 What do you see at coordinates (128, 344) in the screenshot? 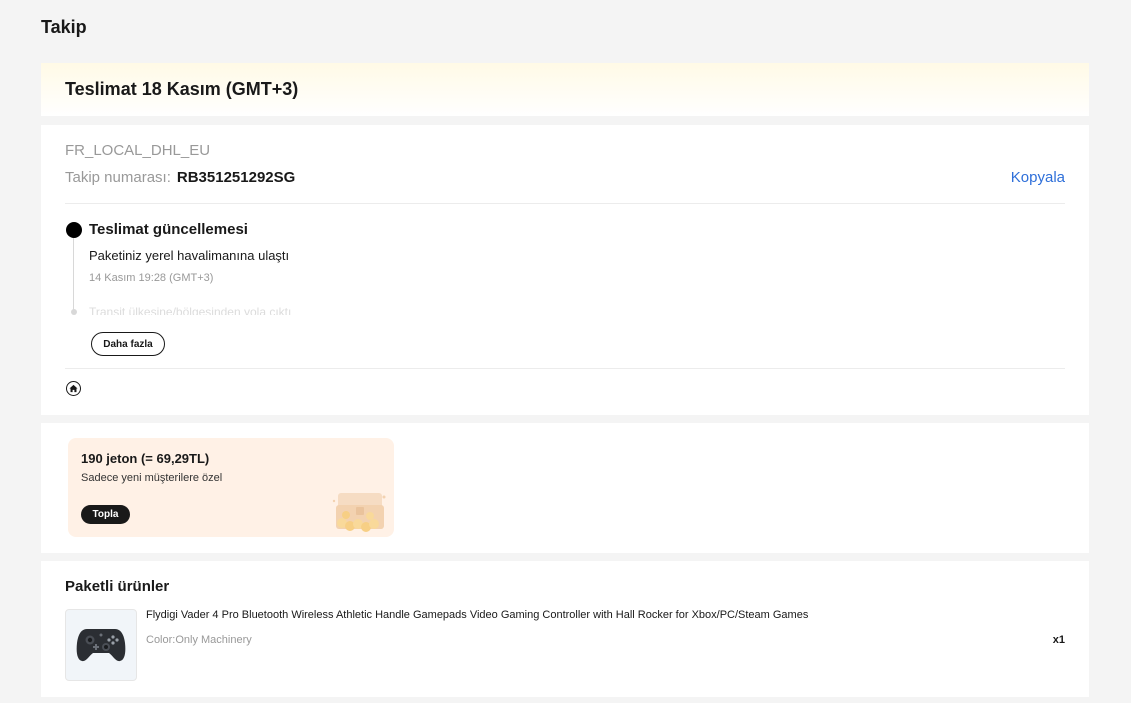
I see `show-more-button: Daha fazla` at bounding box center [128, 344].